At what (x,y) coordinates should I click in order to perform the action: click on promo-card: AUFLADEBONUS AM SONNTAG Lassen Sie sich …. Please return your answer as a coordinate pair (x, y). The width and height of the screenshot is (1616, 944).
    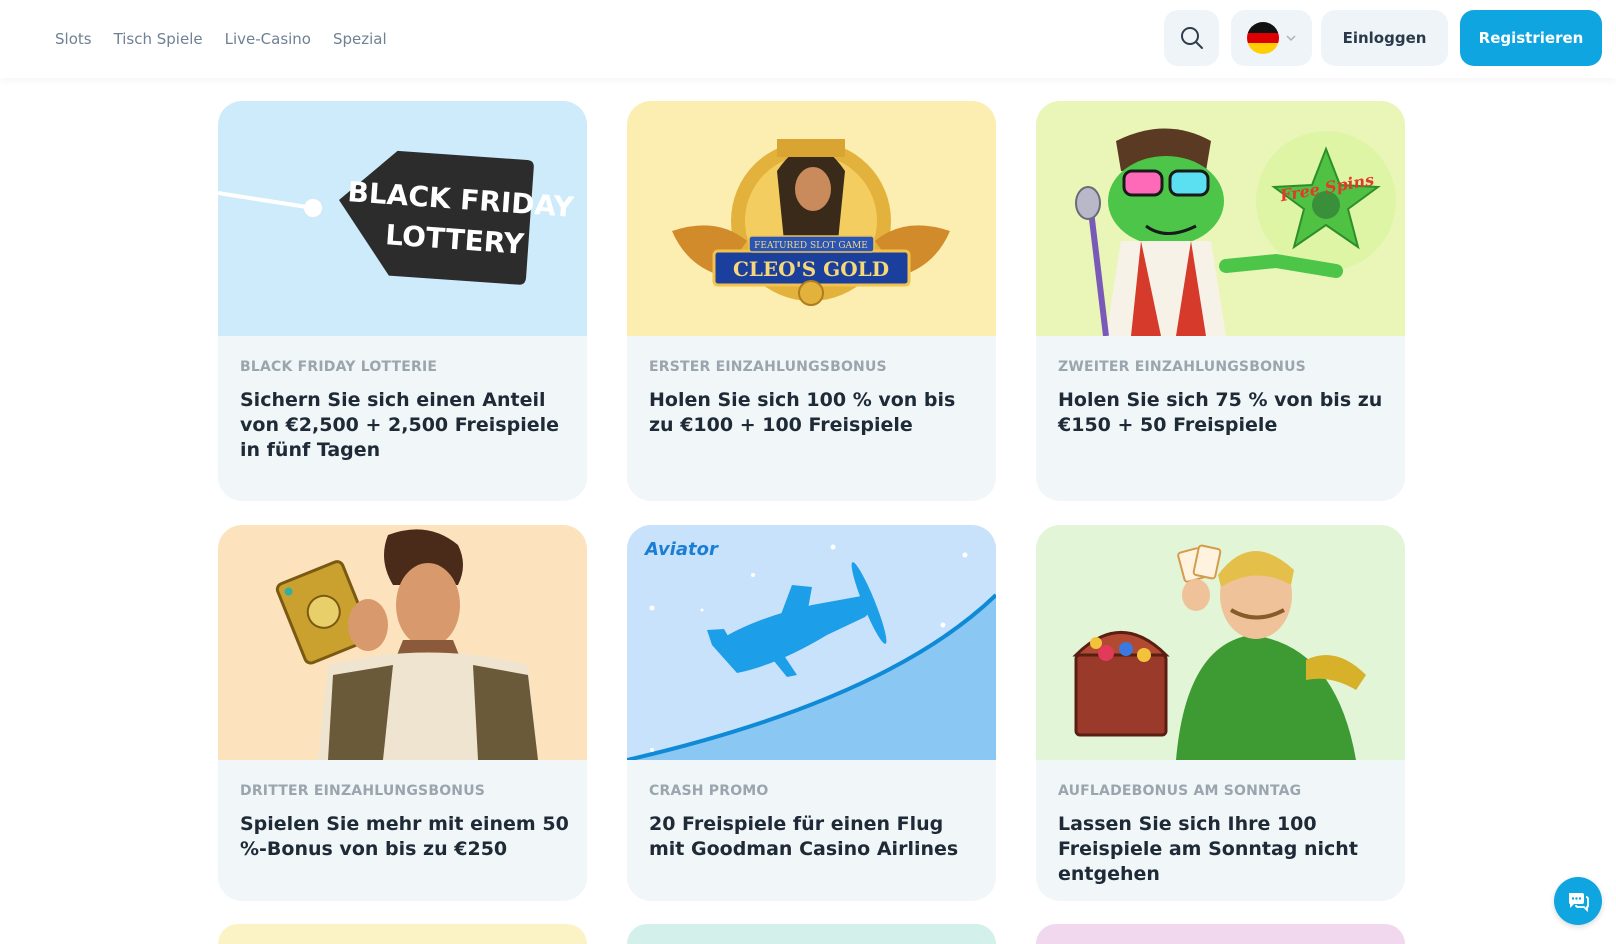
    Looking at the image, I should click on (1220, 713).